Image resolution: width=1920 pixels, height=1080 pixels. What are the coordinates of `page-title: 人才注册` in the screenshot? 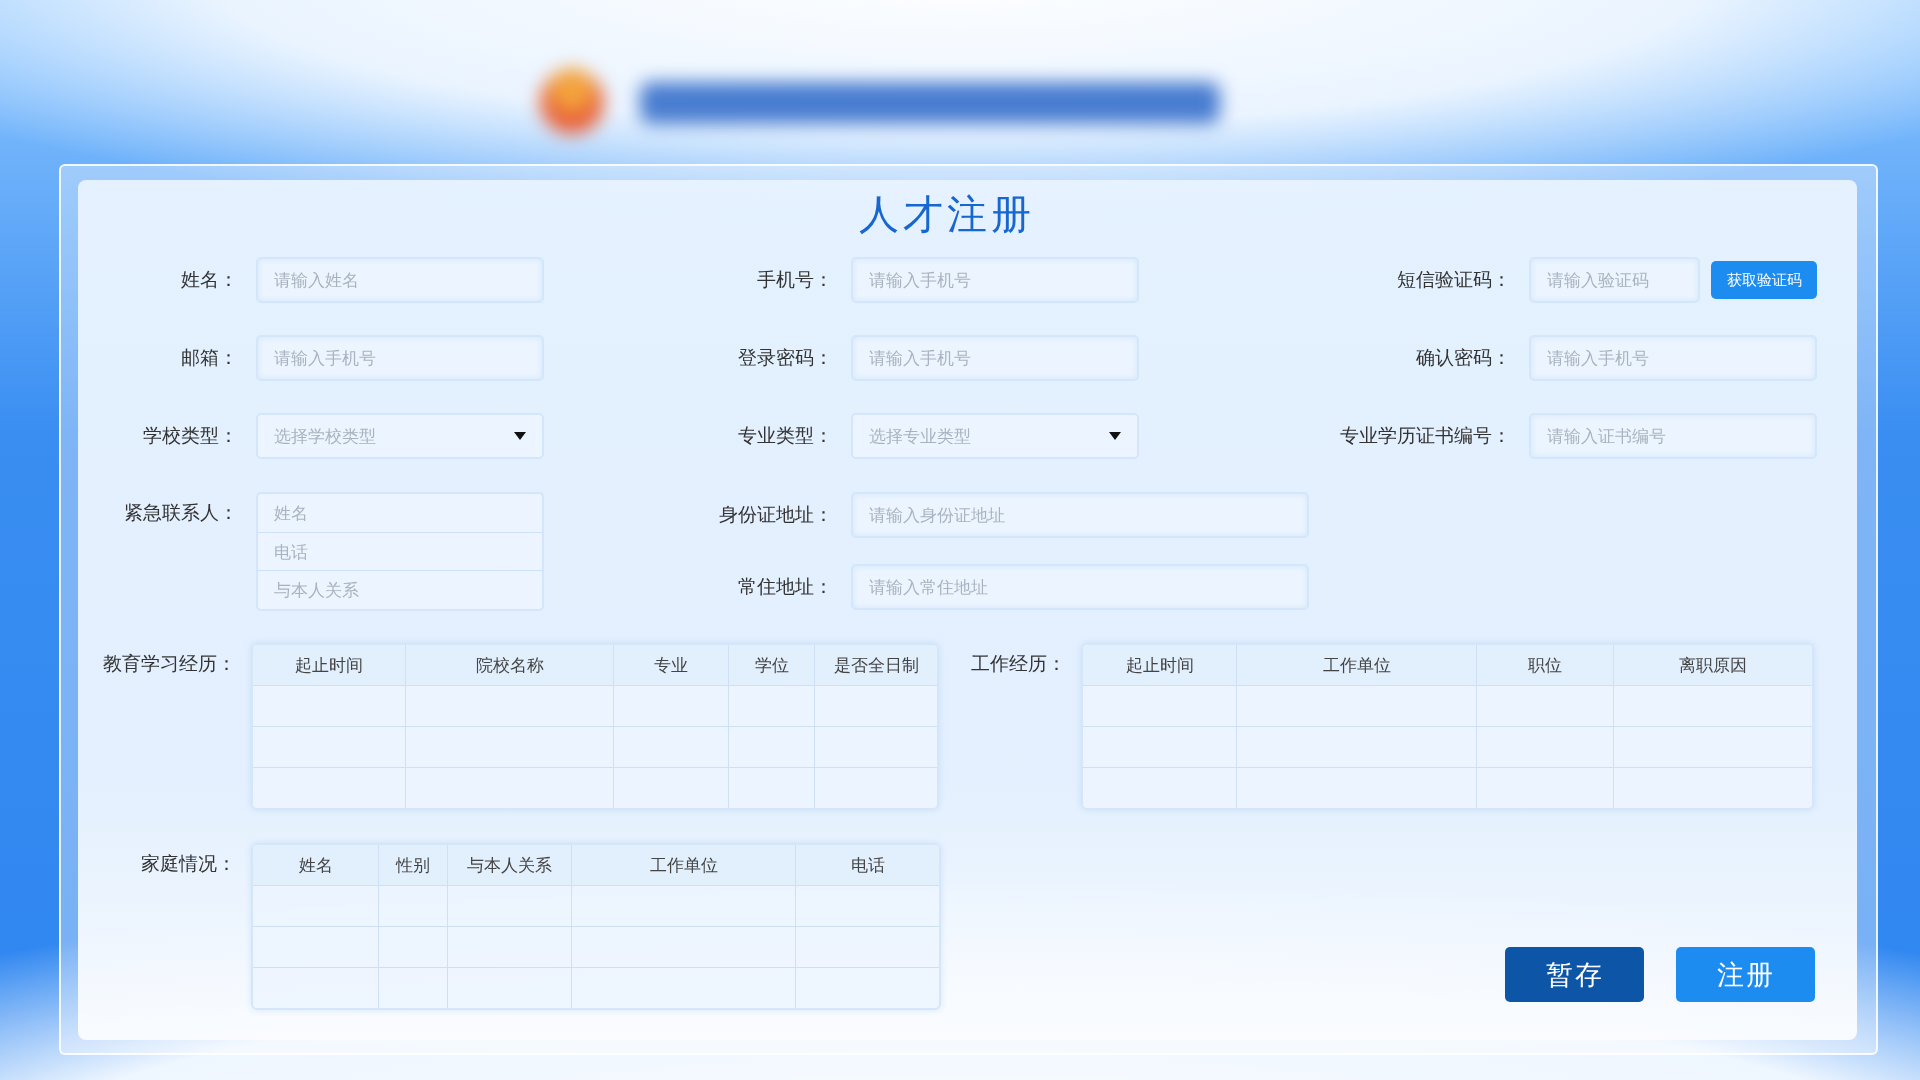 It's located at (946, 214).